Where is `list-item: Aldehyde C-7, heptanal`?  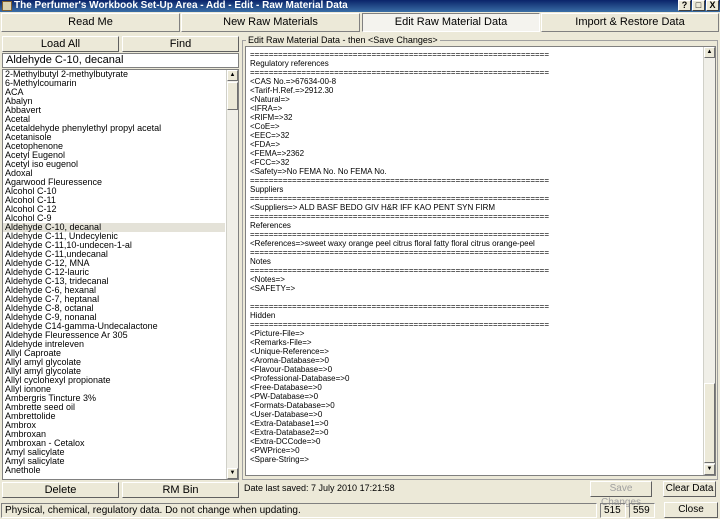
list-item: Aldehyde C-7, heptanal is located at coordinates (114, 299).